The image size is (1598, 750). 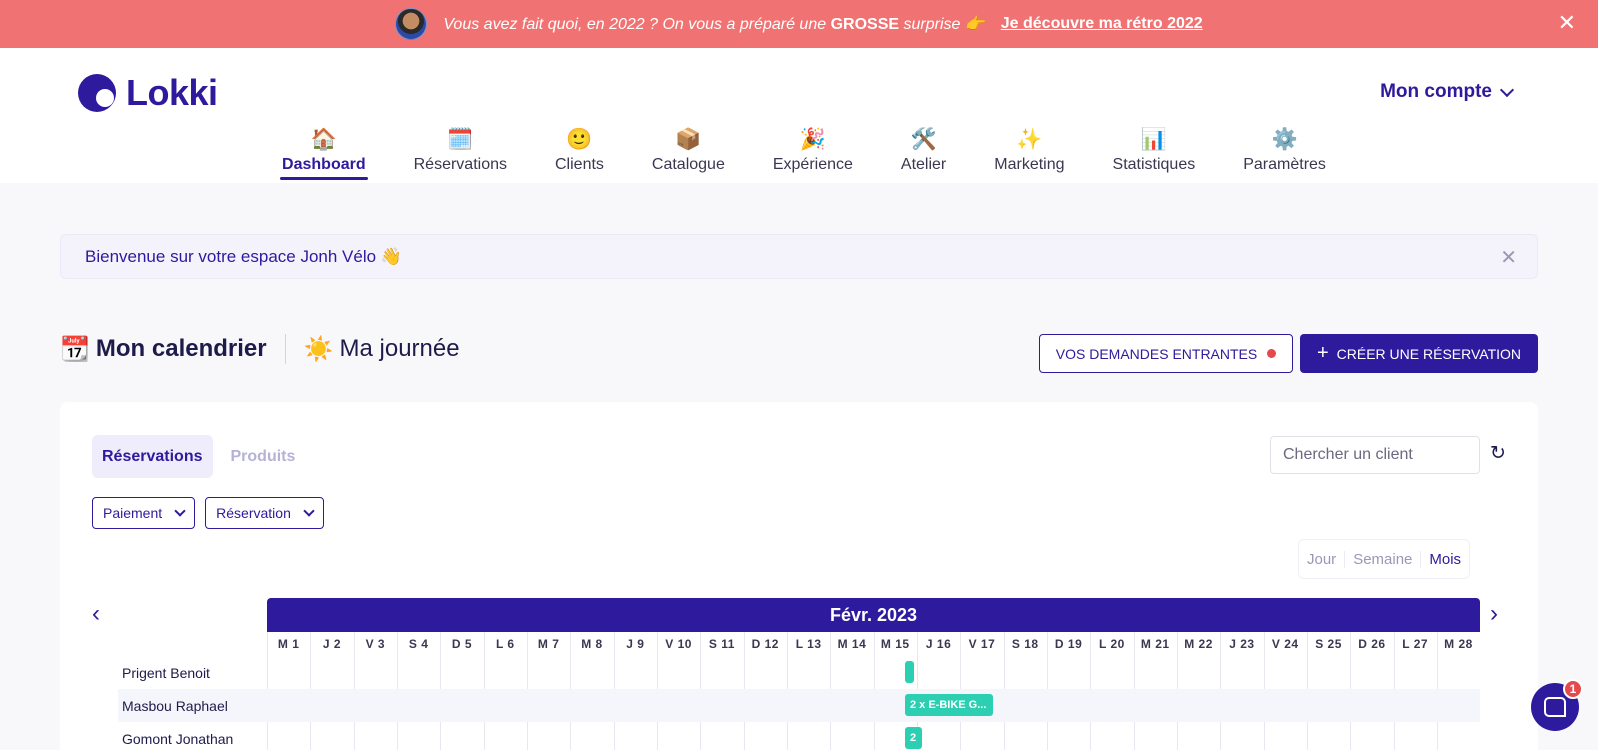 I want to click on payment-filter-dropdown: Paiement, so click(x=144, y=513).